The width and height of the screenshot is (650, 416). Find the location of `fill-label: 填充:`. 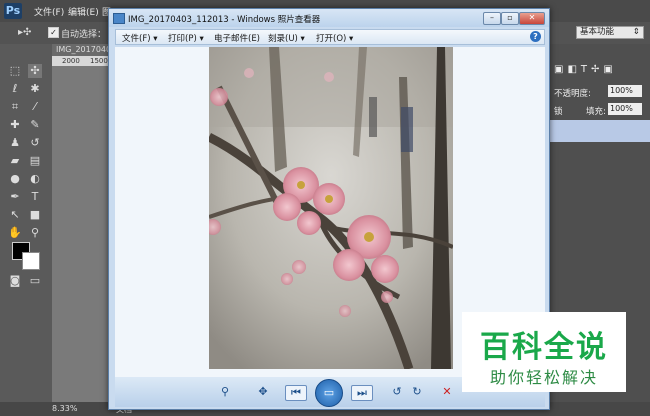

fill-label: 填充: is located at coordinates (596, 112).